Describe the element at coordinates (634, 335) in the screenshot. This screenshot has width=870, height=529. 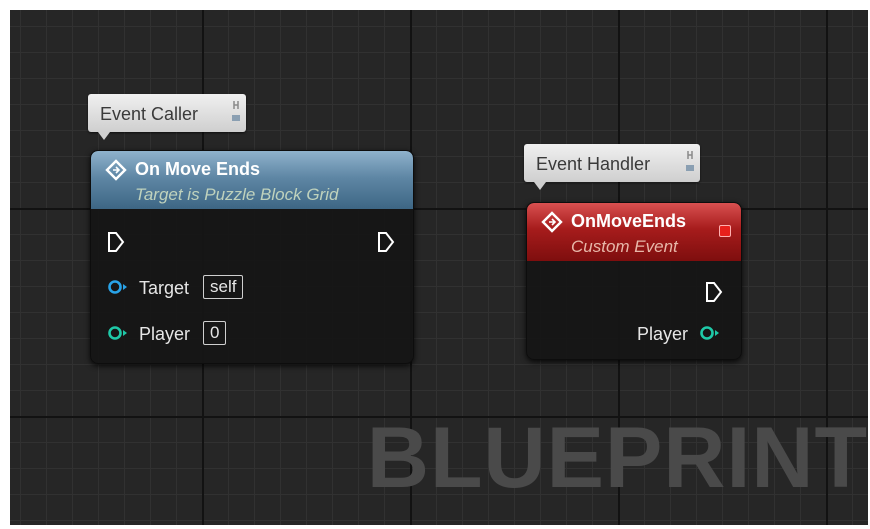
I see `pin-row-player: Player` at that location.